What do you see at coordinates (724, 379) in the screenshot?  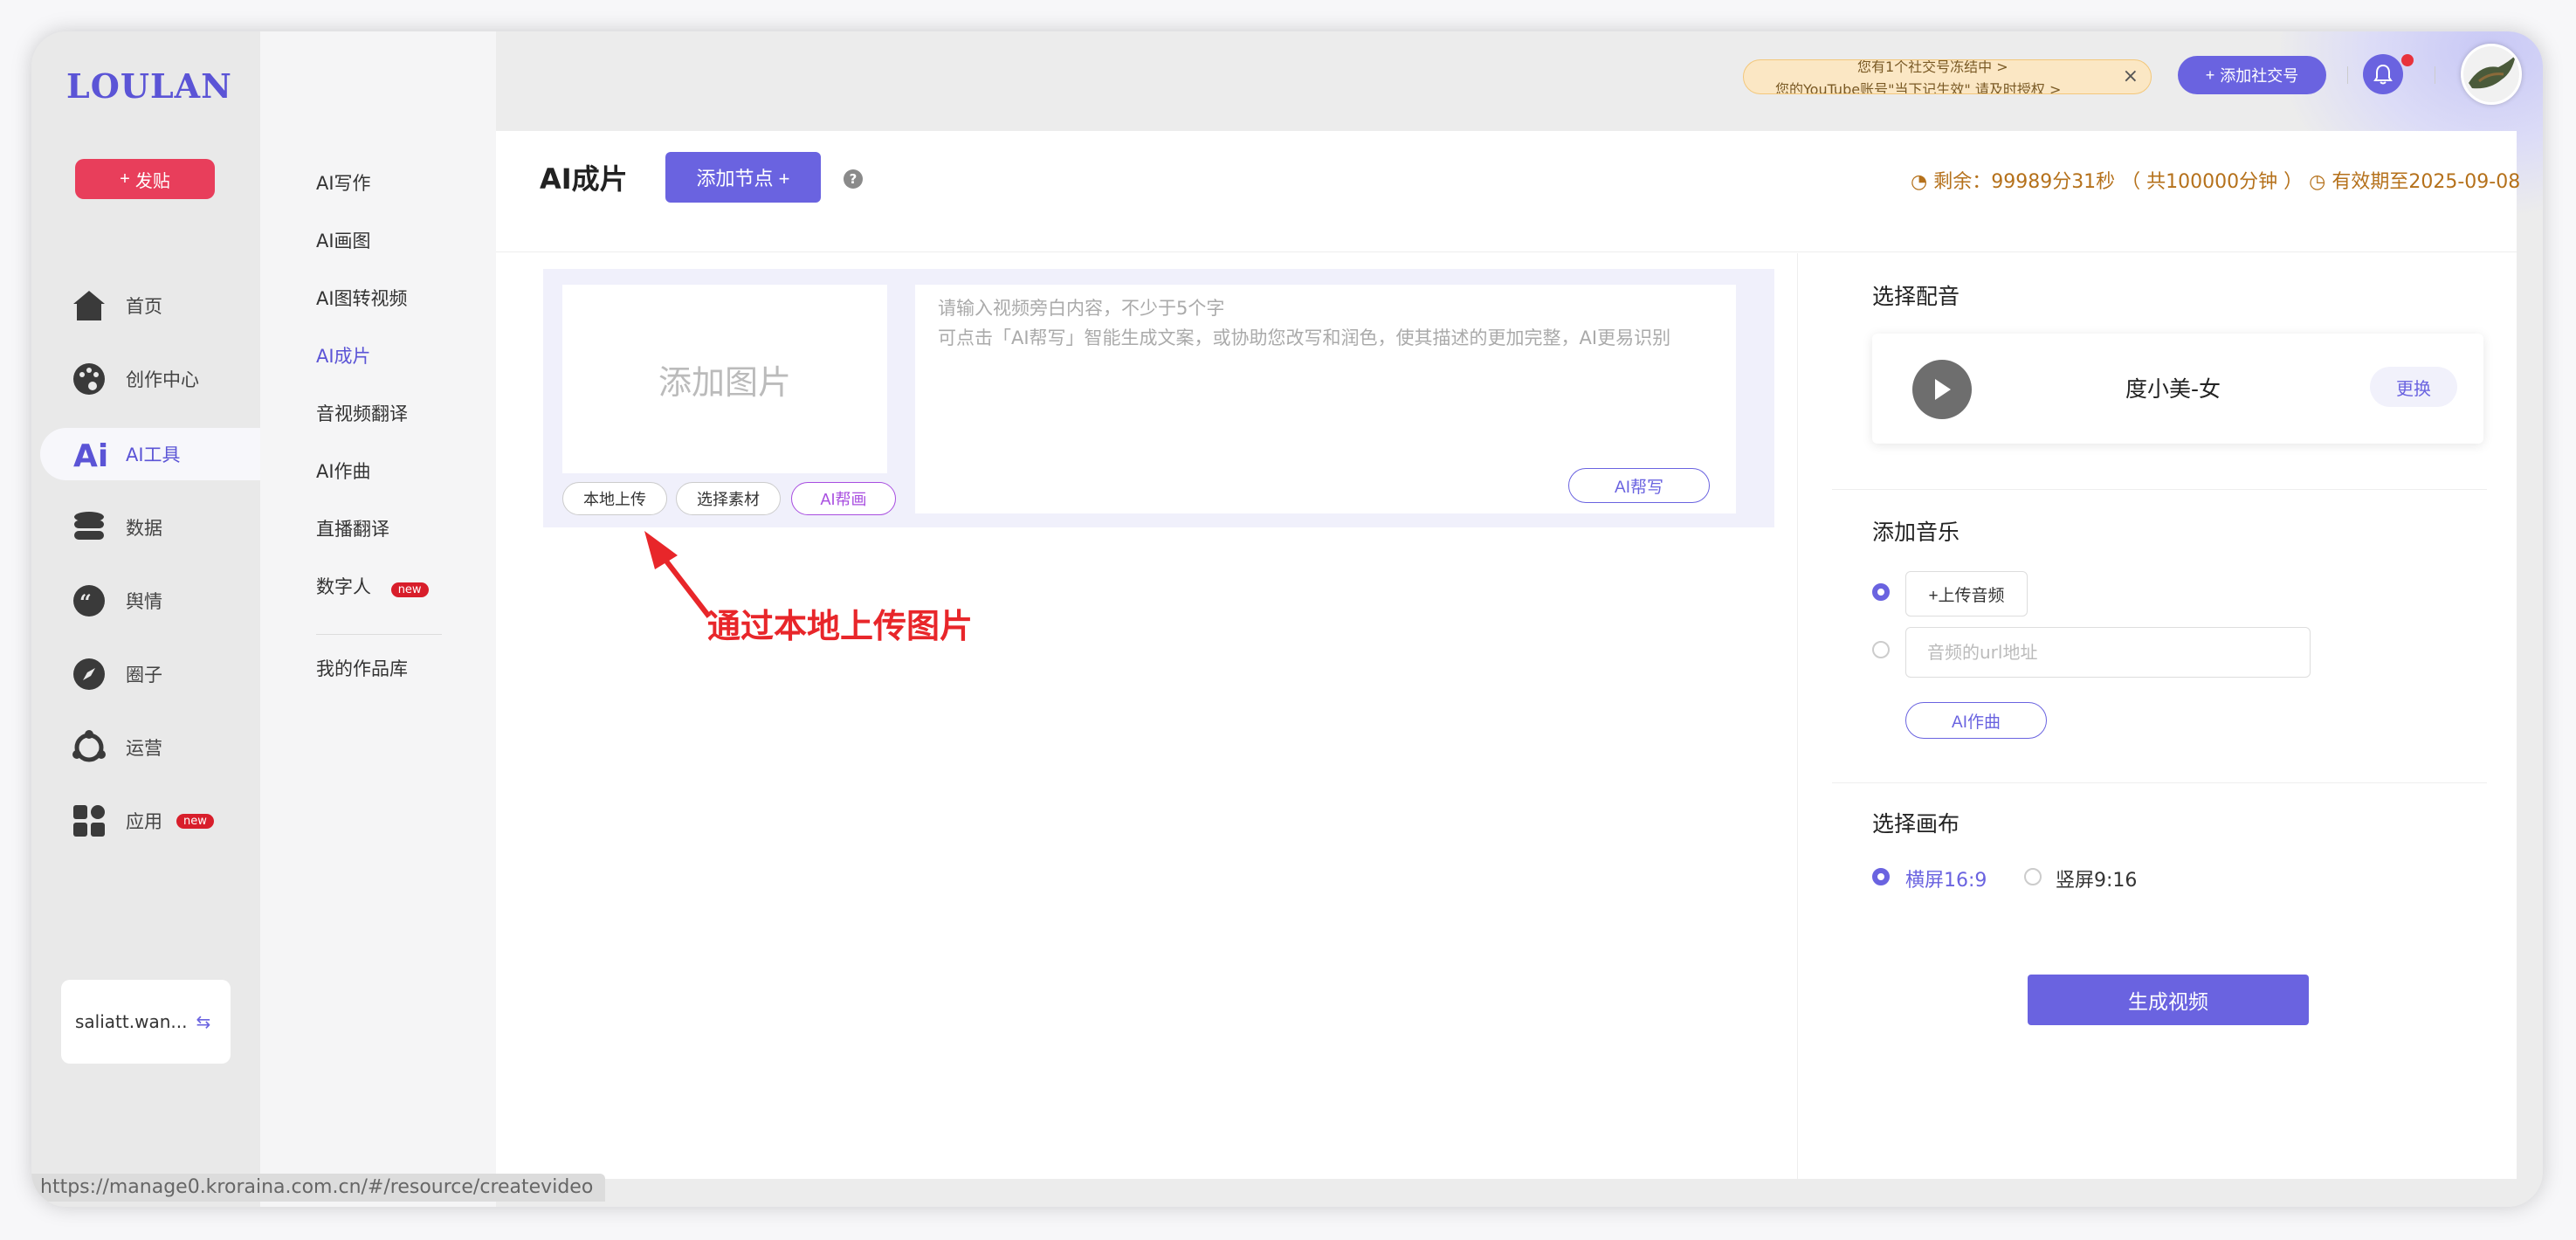 I see `add-image-area: 添加图片` at bounding box center [724, 379].